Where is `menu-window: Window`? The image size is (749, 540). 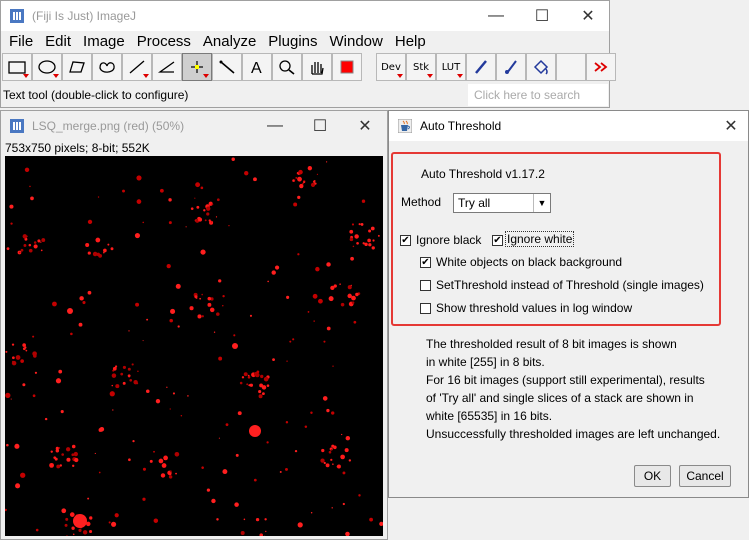 menu-window: Window is located at coordinates (356, 41).